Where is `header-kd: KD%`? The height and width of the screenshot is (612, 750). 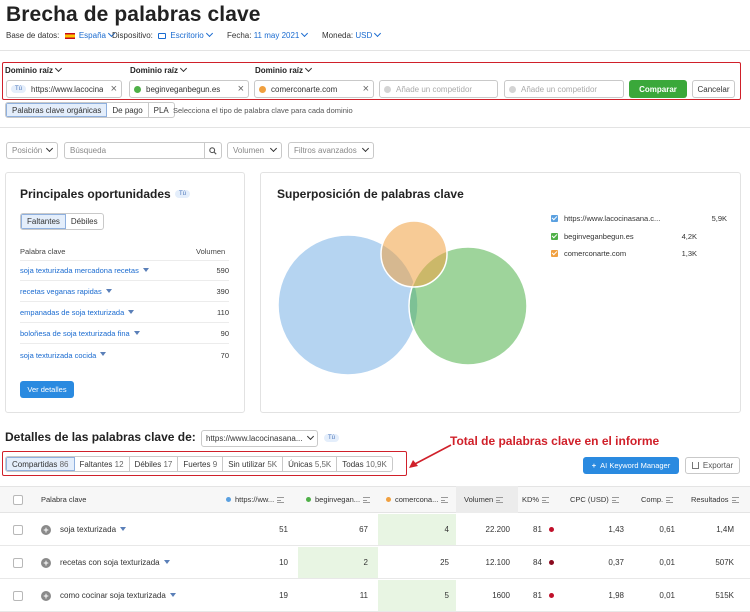
header-kd: KD% is located at coordinates (536, 499).